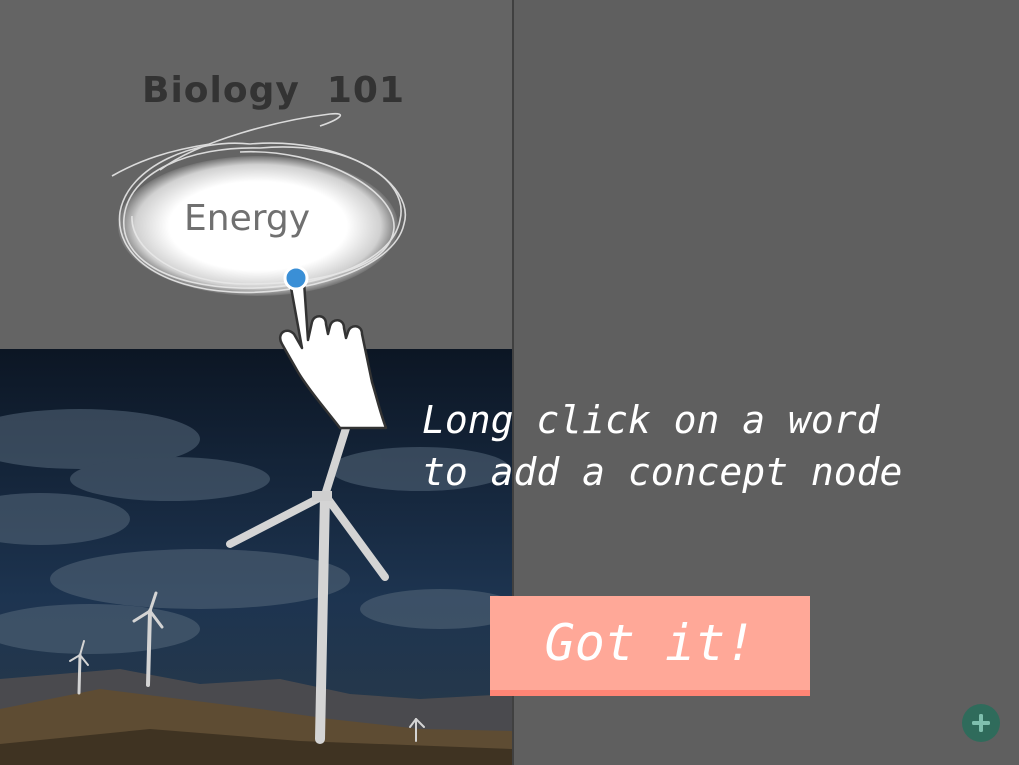  Describe the element at coordinates (650, 646) in the screenshot. I see `got-it-button: Got it!` at that location.